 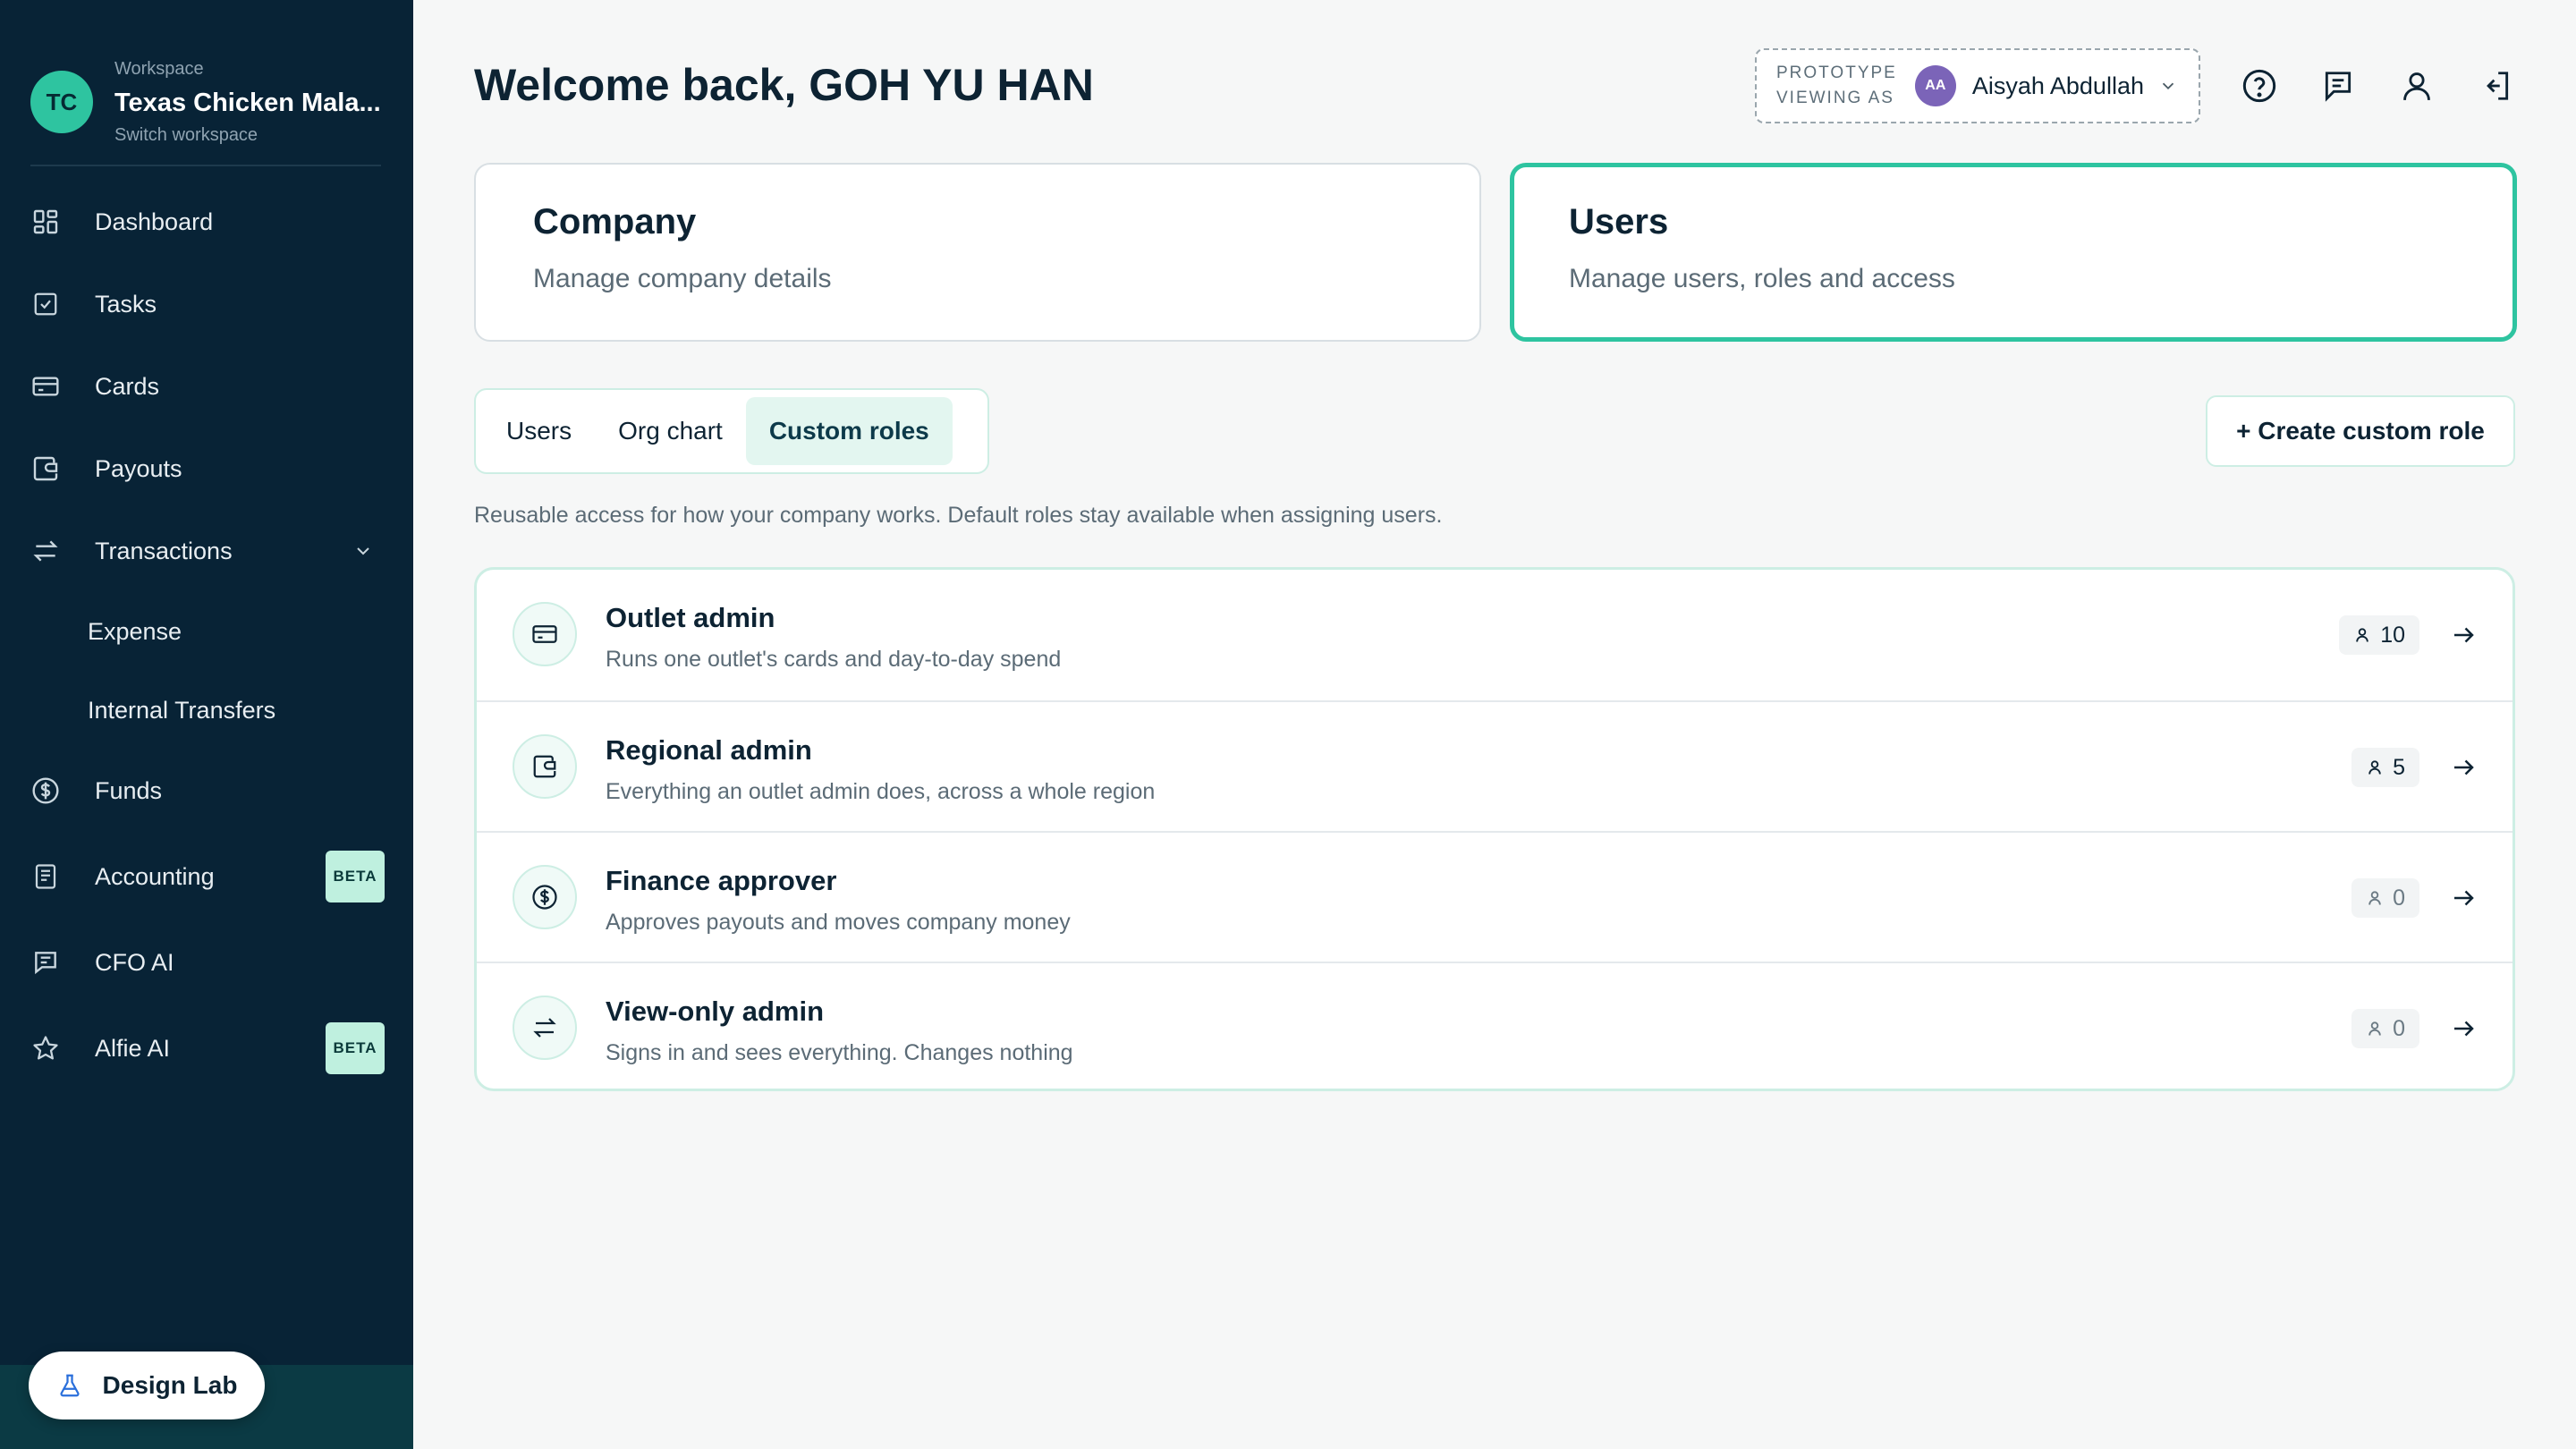 What do you see at coordinates (126, 304) in the screenshot?
I see `sidebar-item-label: Tasks` at bounding box center [126, 304].